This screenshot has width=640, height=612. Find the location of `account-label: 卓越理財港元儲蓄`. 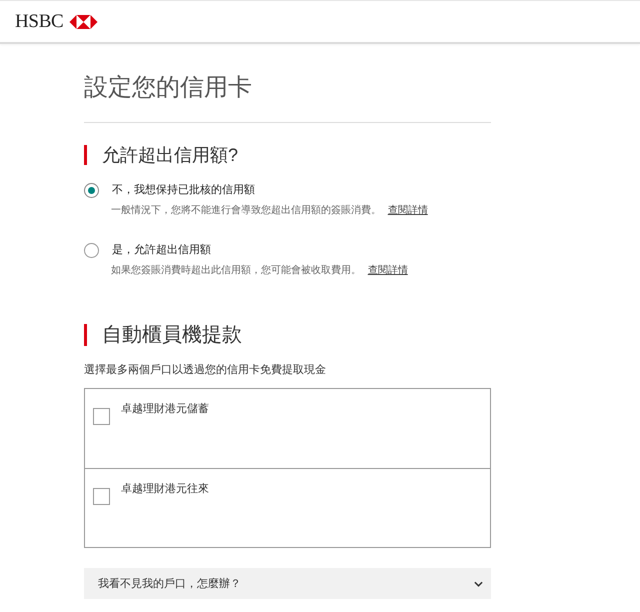

account-label: 卓越理財港元儲蓄 is located at coordinates (165, 409).